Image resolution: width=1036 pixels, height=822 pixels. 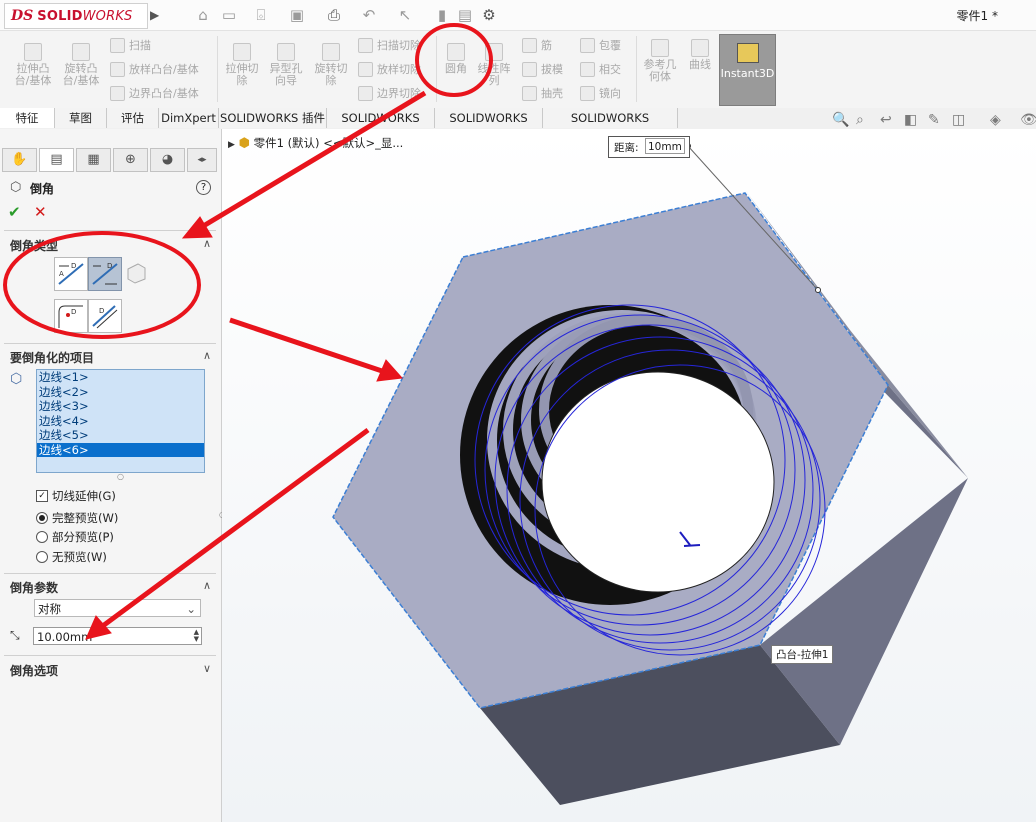 I want to click on feature-tooltip: 凸台-拉伸1, so click(x=802, y=654).